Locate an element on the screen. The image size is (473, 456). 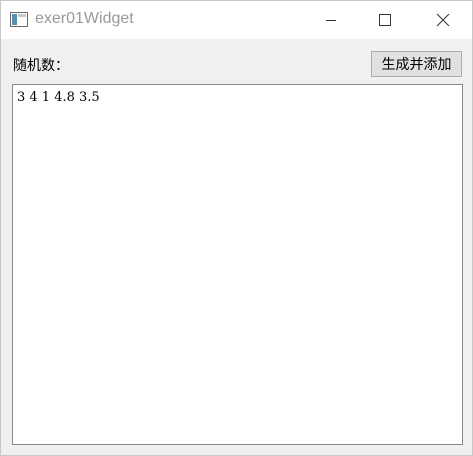
generate-and-add-button: 生成并添加 is located at coordinates (416, 64).